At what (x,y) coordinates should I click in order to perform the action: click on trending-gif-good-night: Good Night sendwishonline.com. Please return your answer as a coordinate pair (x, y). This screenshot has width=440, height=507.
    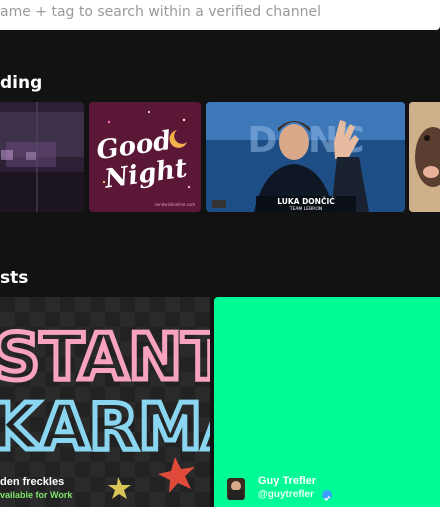
    Looking at the image, I should click on (145, 157).